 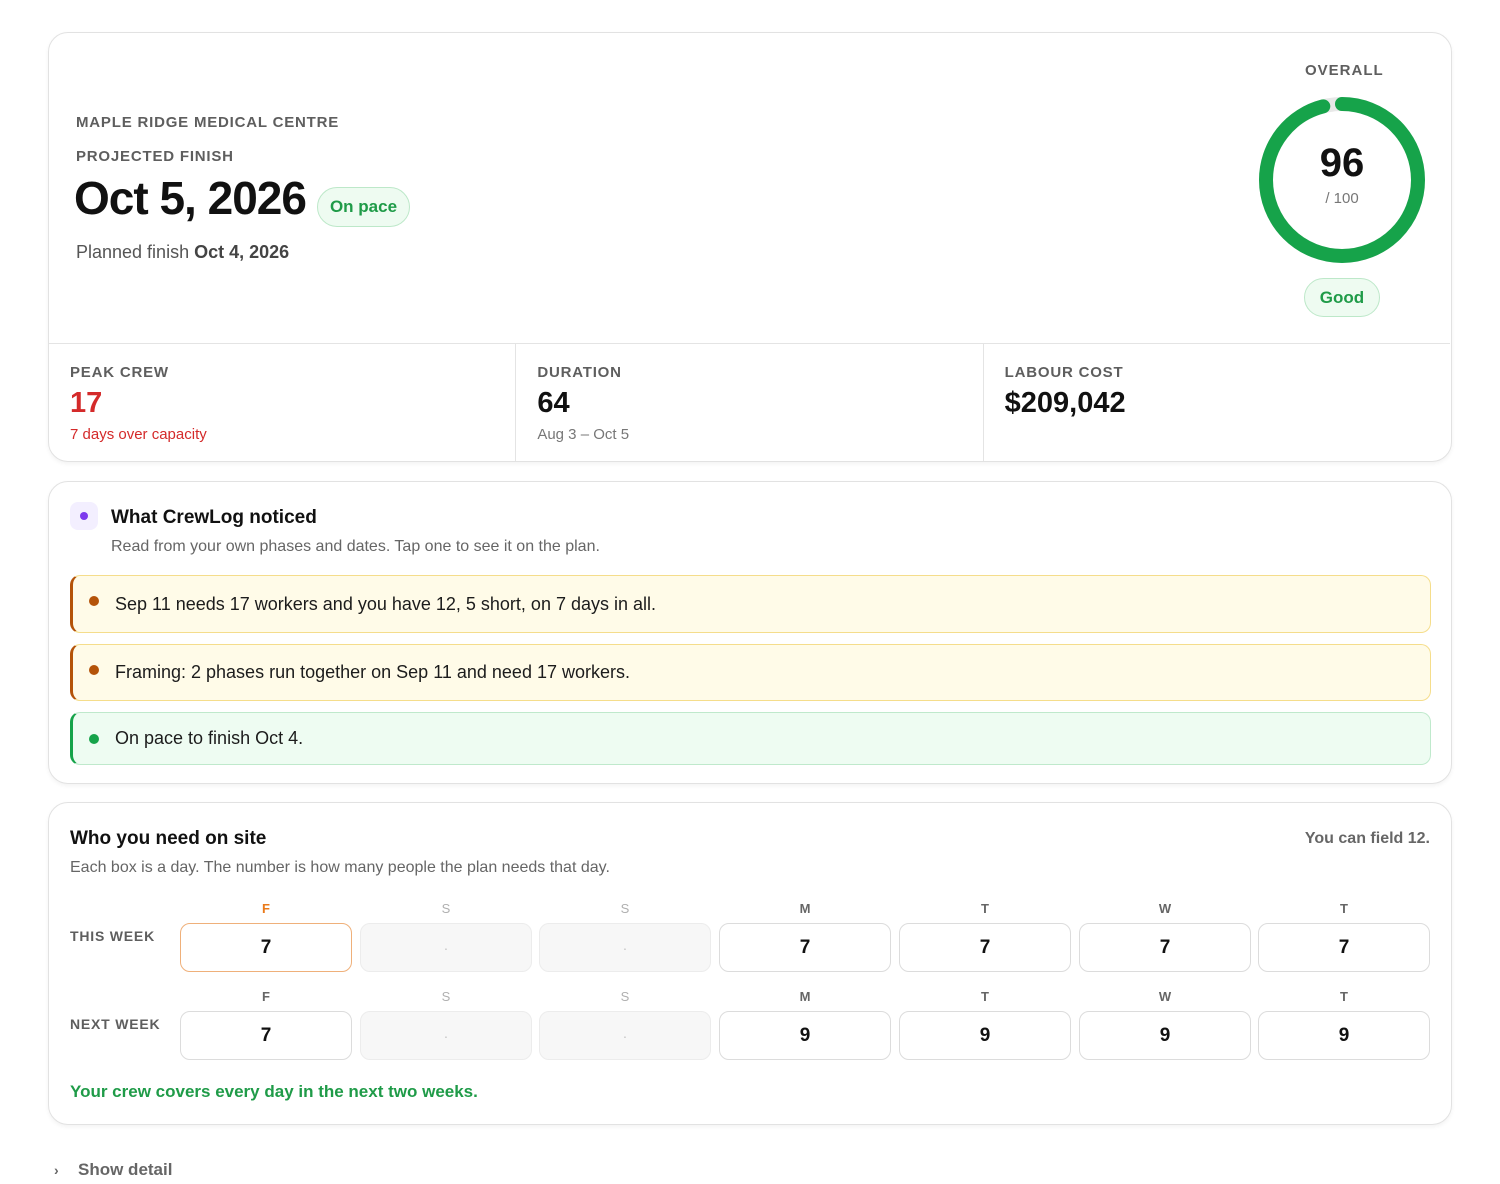 I want to click on site-name: MAPLE RIDGE MEDICAL CENTRE, so click(x=208, y=122).